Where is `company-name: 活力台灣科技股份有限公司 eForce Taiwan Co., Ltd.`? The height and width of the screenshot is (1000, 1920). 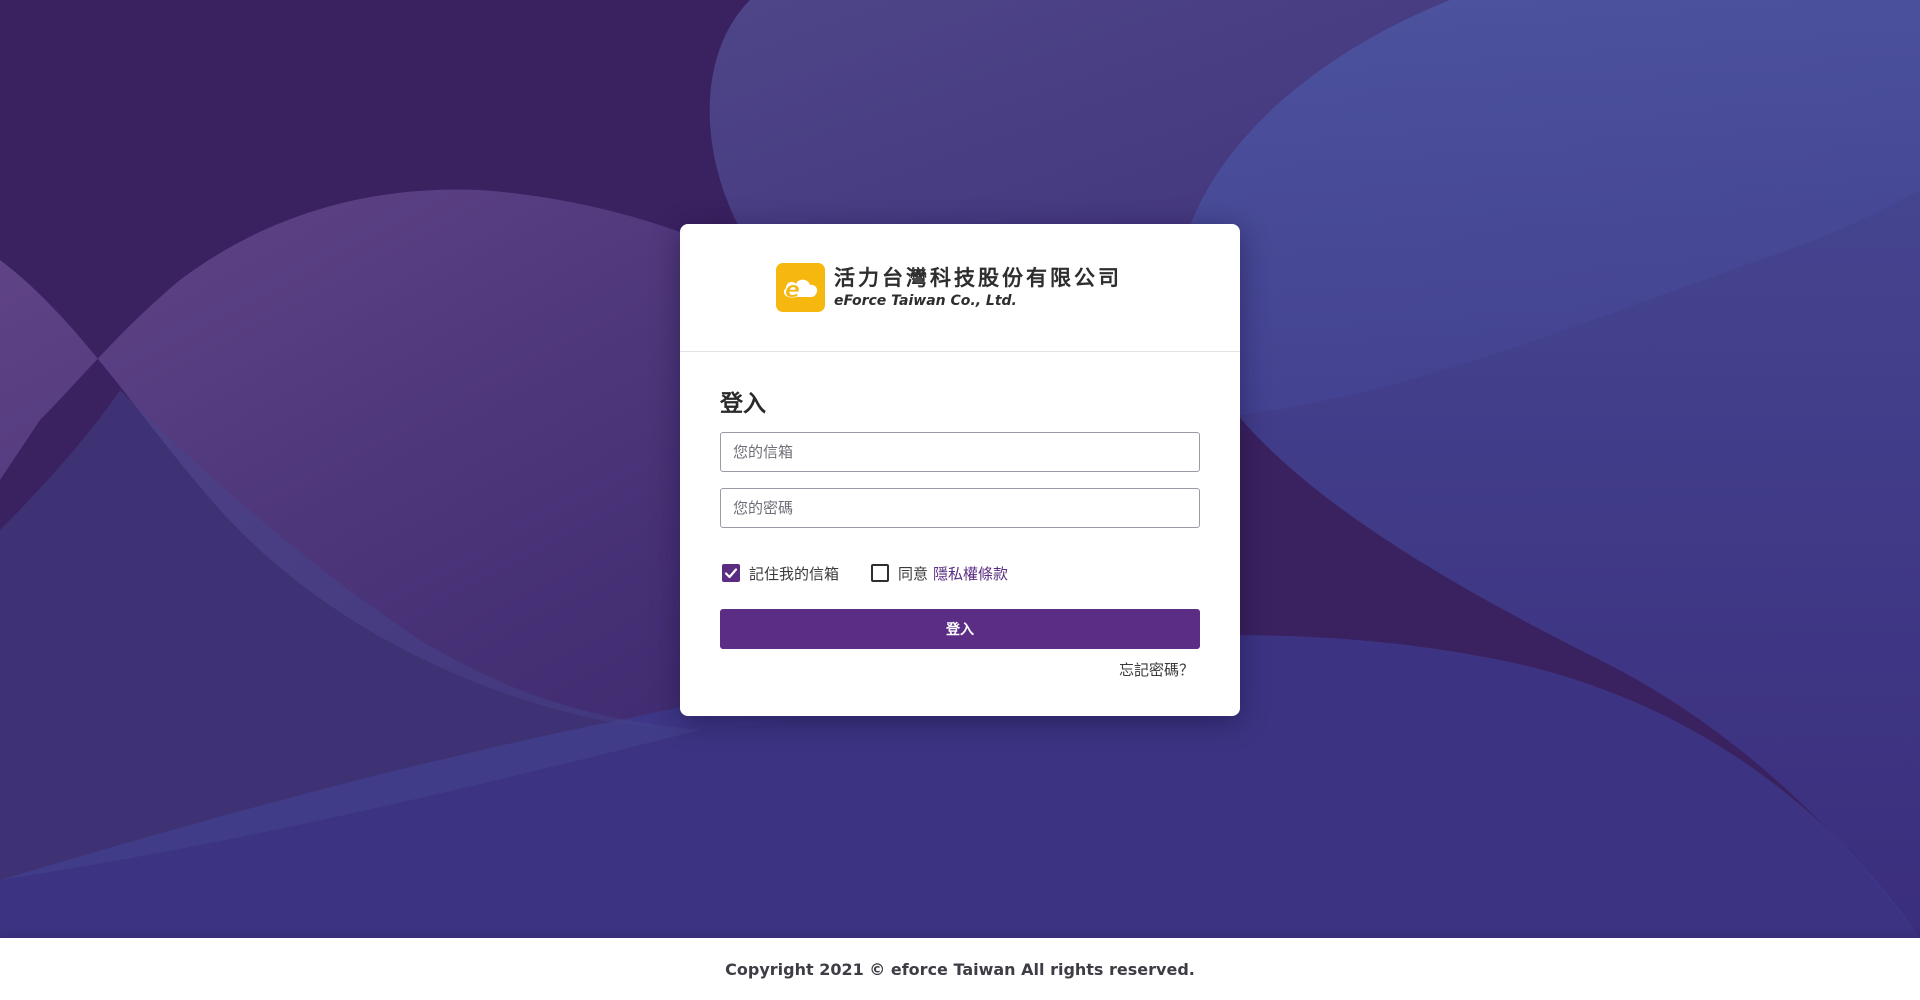 company-name: 活力台灣科技股份有限公司 eForce Taiwan Co., Ltd. is located at coordinates (978, 288).